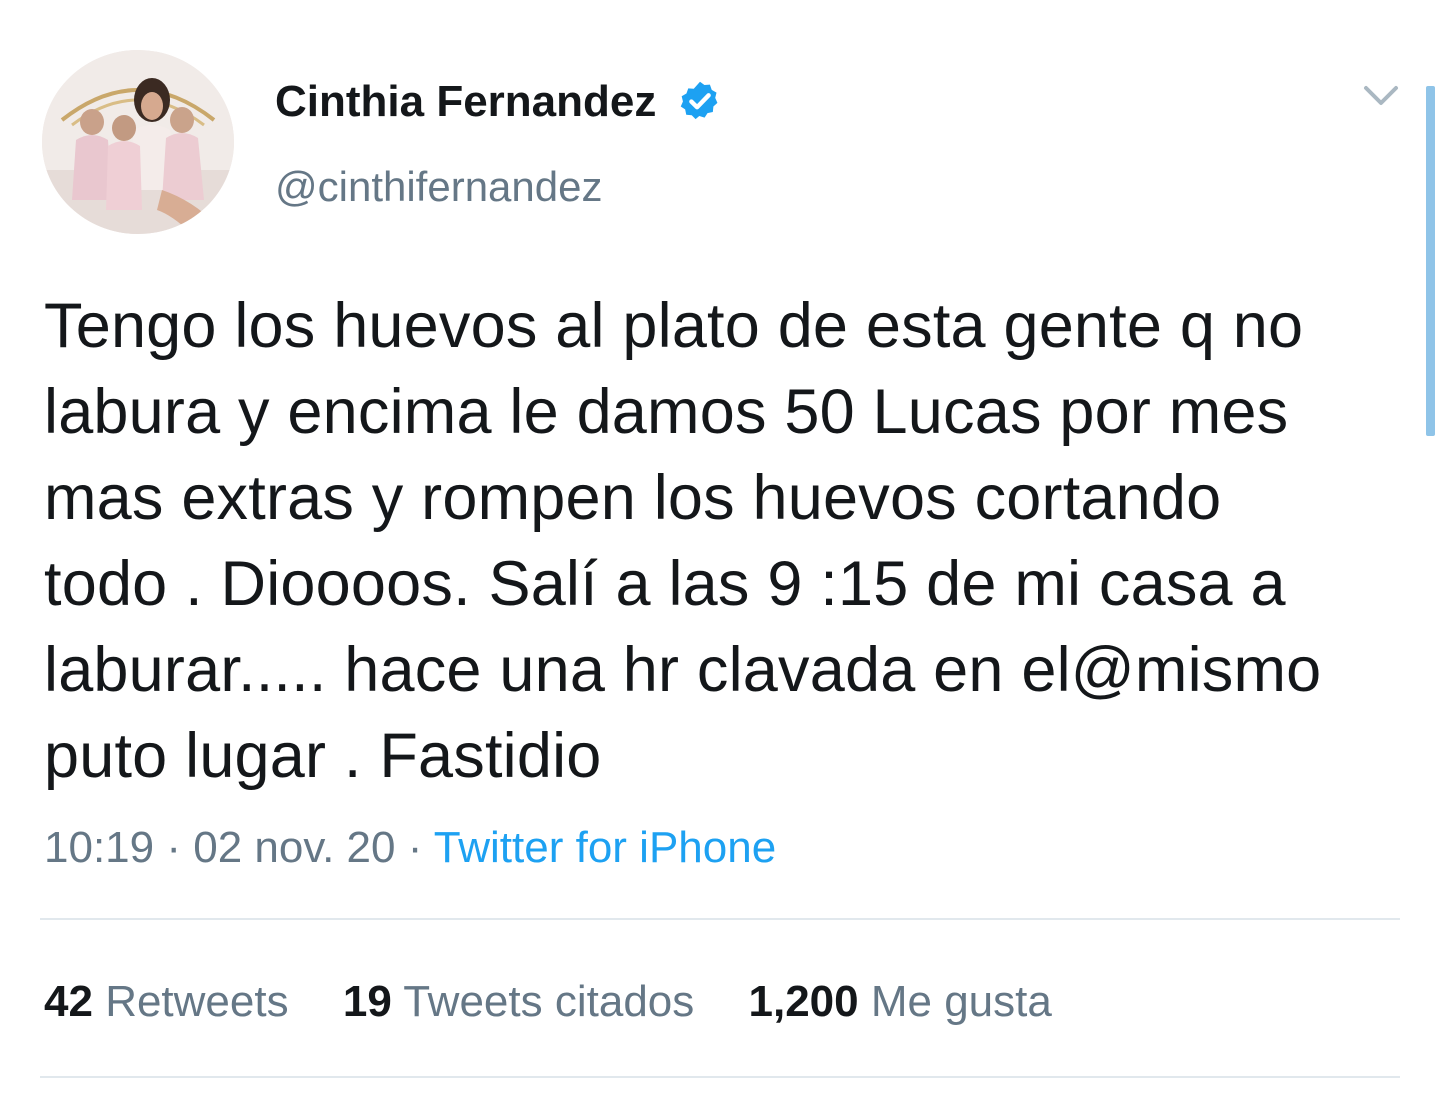 The image size is (1440, 1112). What do you see at coordinates (699, 100) in the screenshot?
I see `verified-badge-icon` at bounding box center [699, 100].